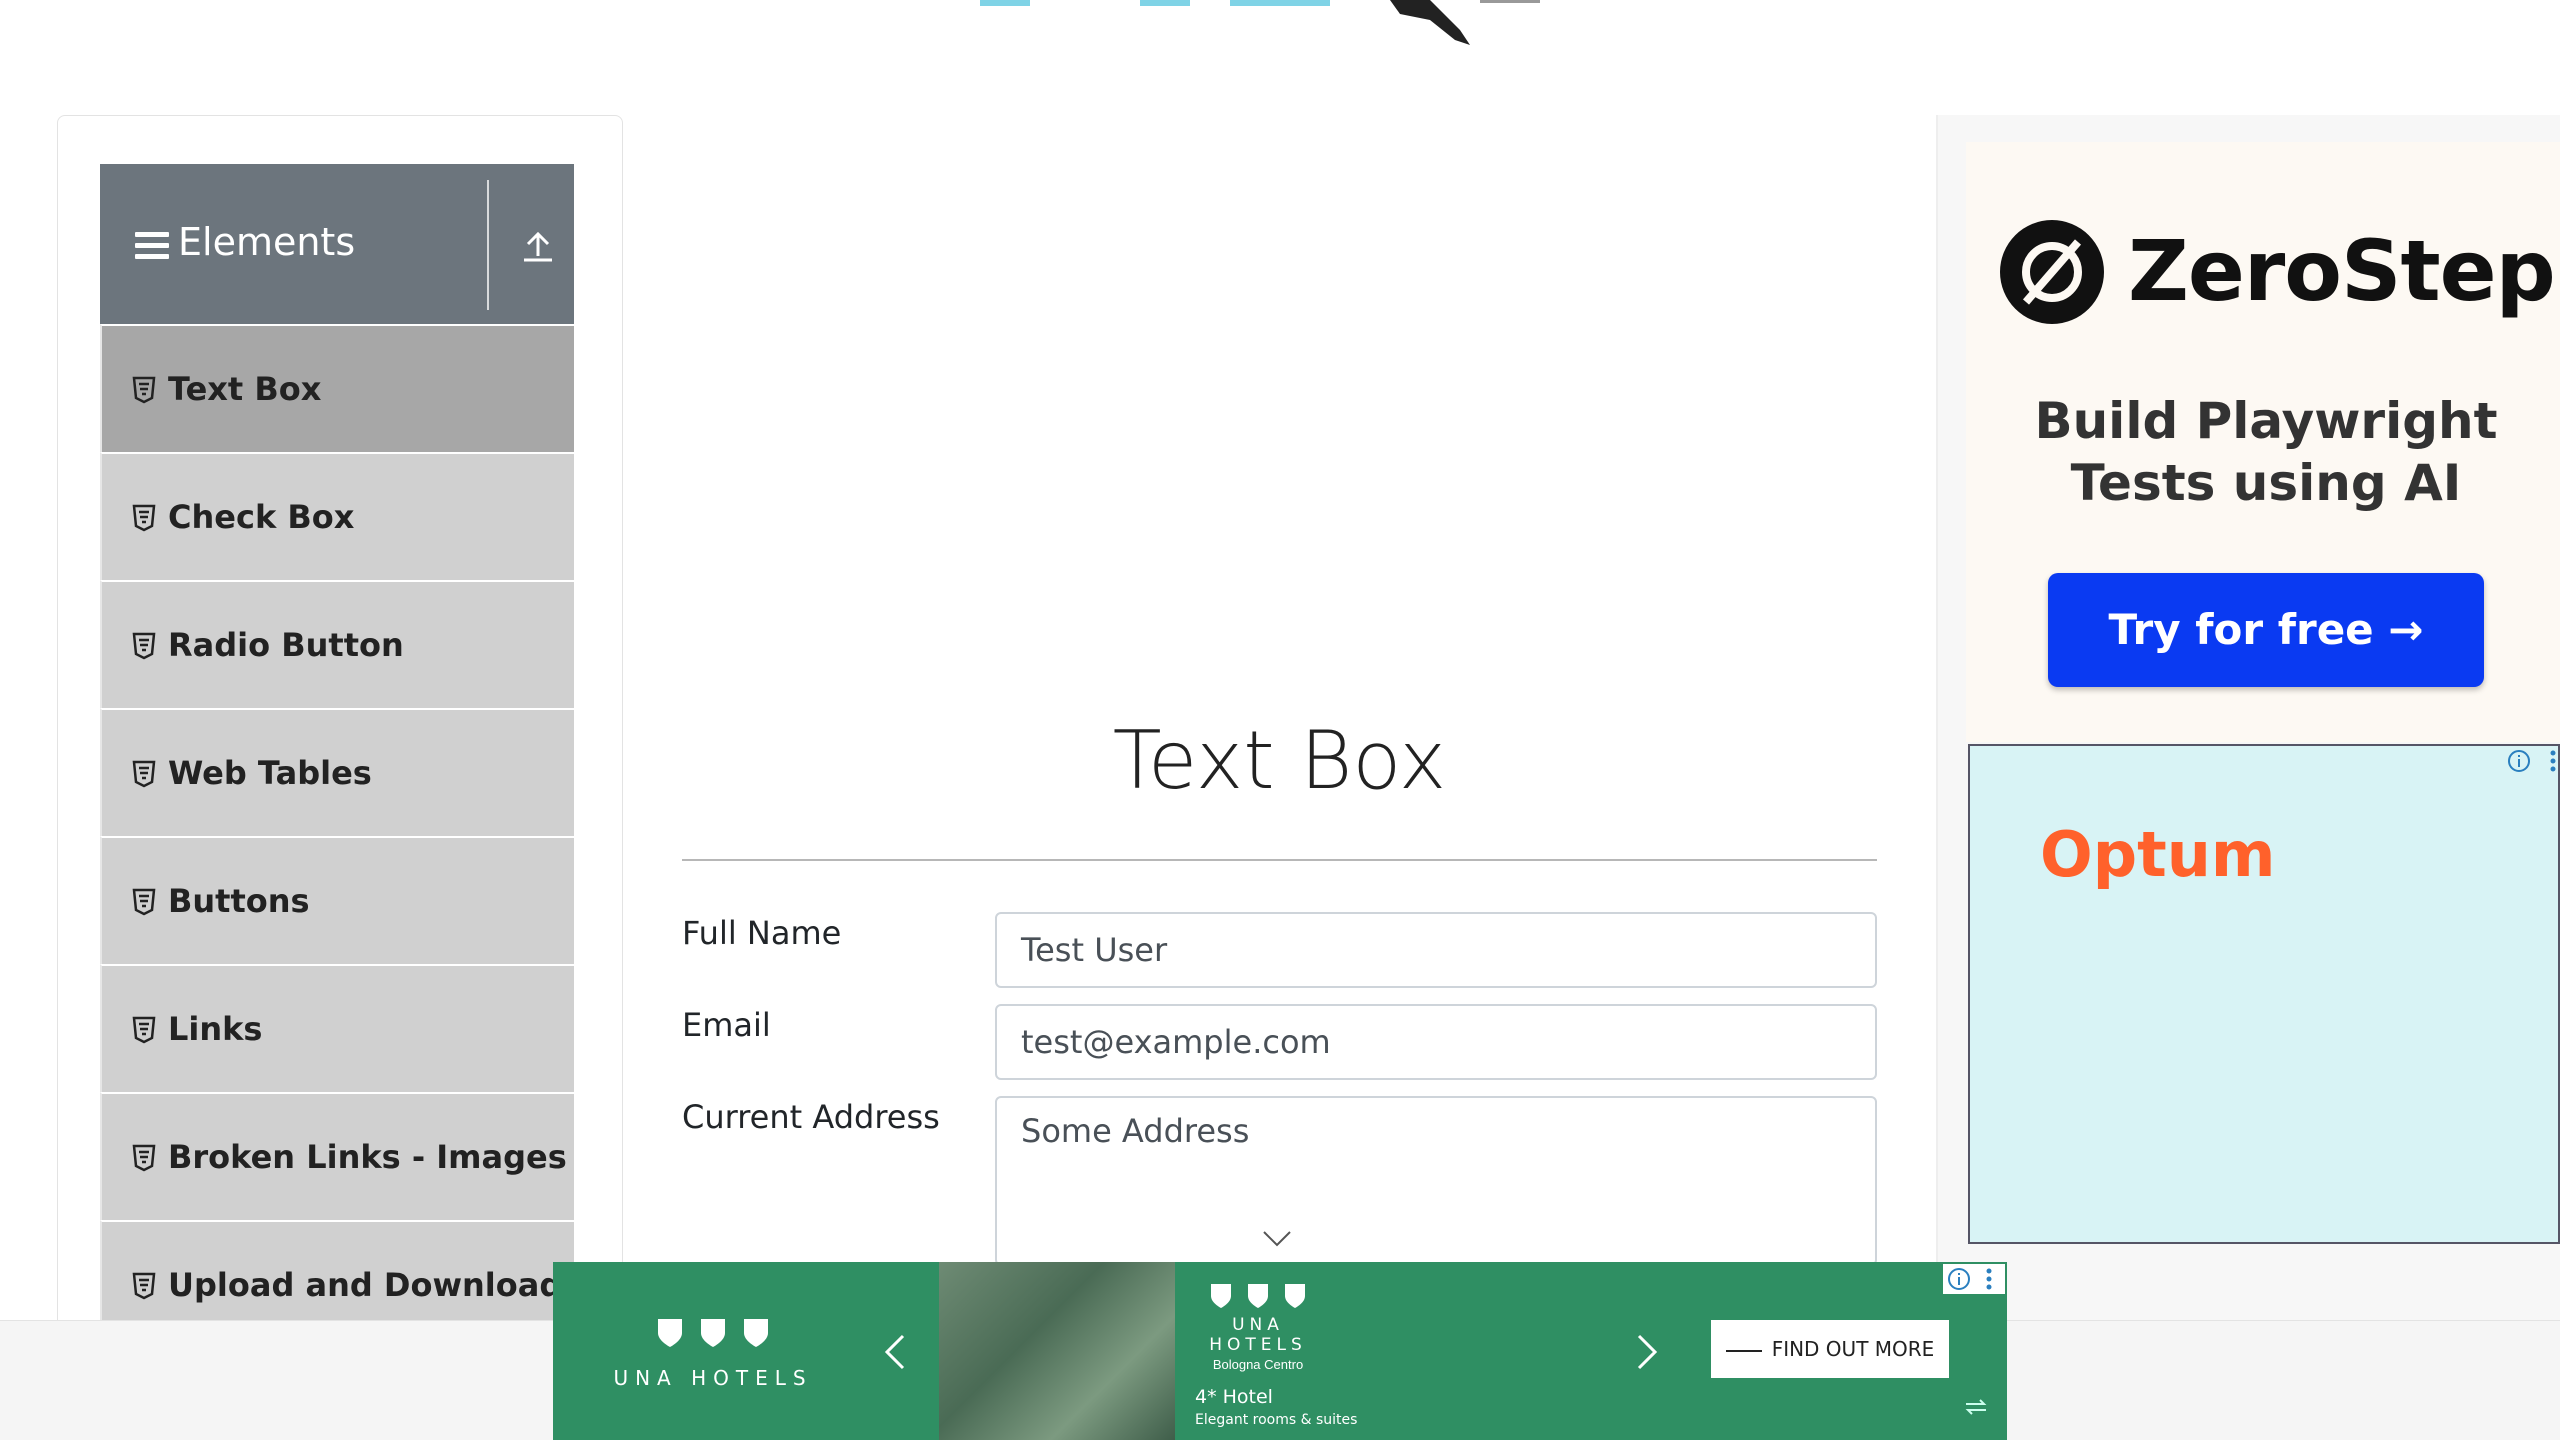 The height and width of the screenshot is (1440, 2560). Describe the element at coordinates (245, 389) in the screenshot. I see `sidebar-item-label: Text Box` at that location.